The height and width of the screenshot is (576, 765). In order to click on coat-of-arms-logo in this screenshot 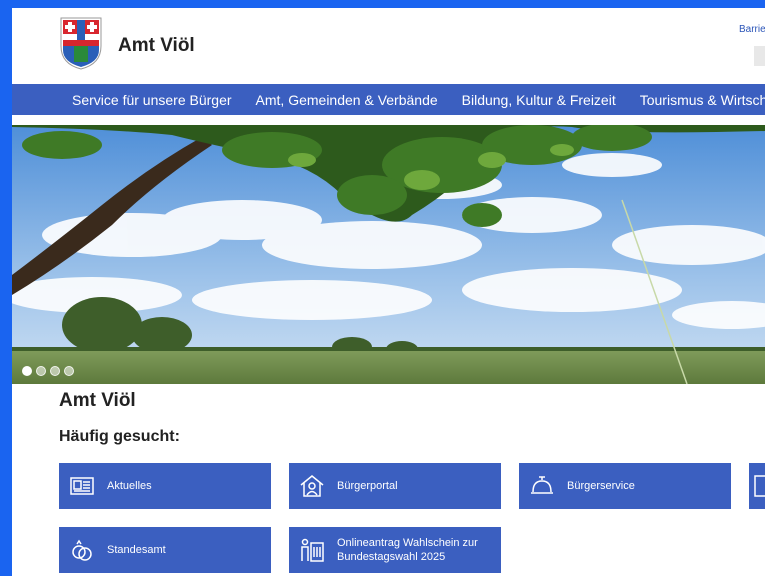, I will do `click(81, 43)`.